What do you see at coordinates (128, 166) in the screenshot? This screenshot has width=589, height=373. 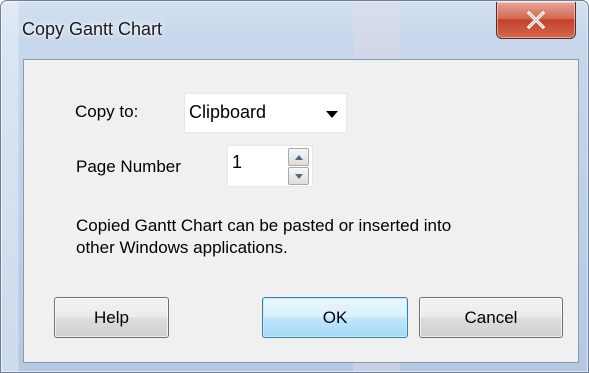 I see `page-number-label: Page Number` at bounding box center [128, 166].